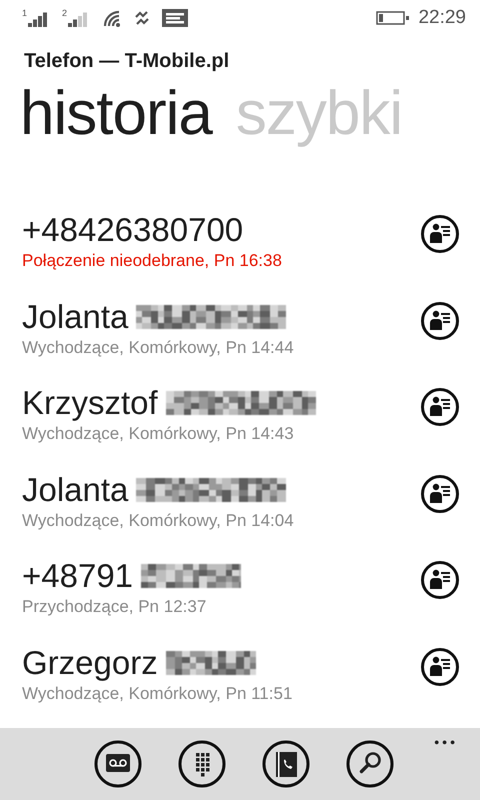 The width and height of the screenshot is (480, 800). I want to click on more-button: •••, so click(446, 742).